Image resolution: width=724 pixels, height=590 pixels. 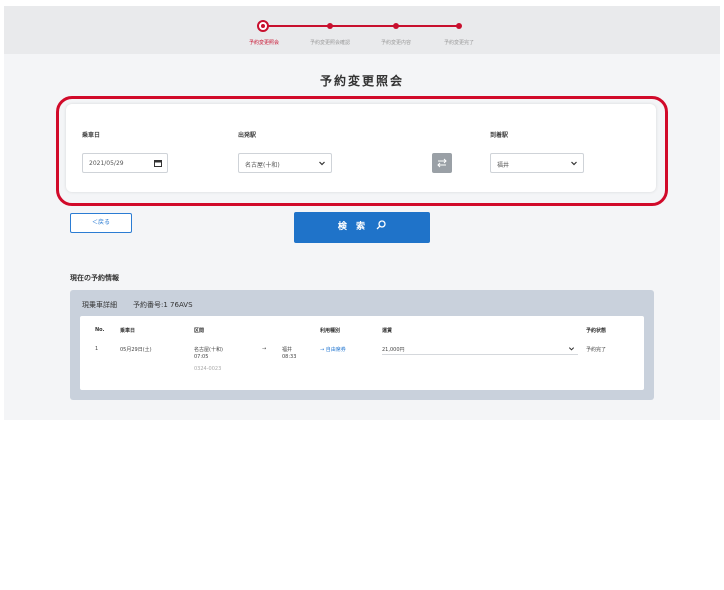 I want to click on row-to-time: 08:33, so click(x=289, y=357).